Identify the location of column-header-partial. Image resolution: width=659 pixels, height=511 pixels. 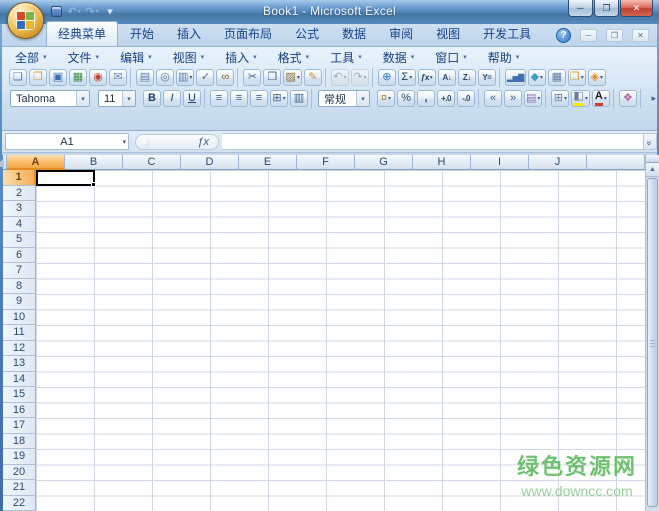
(616, 162).